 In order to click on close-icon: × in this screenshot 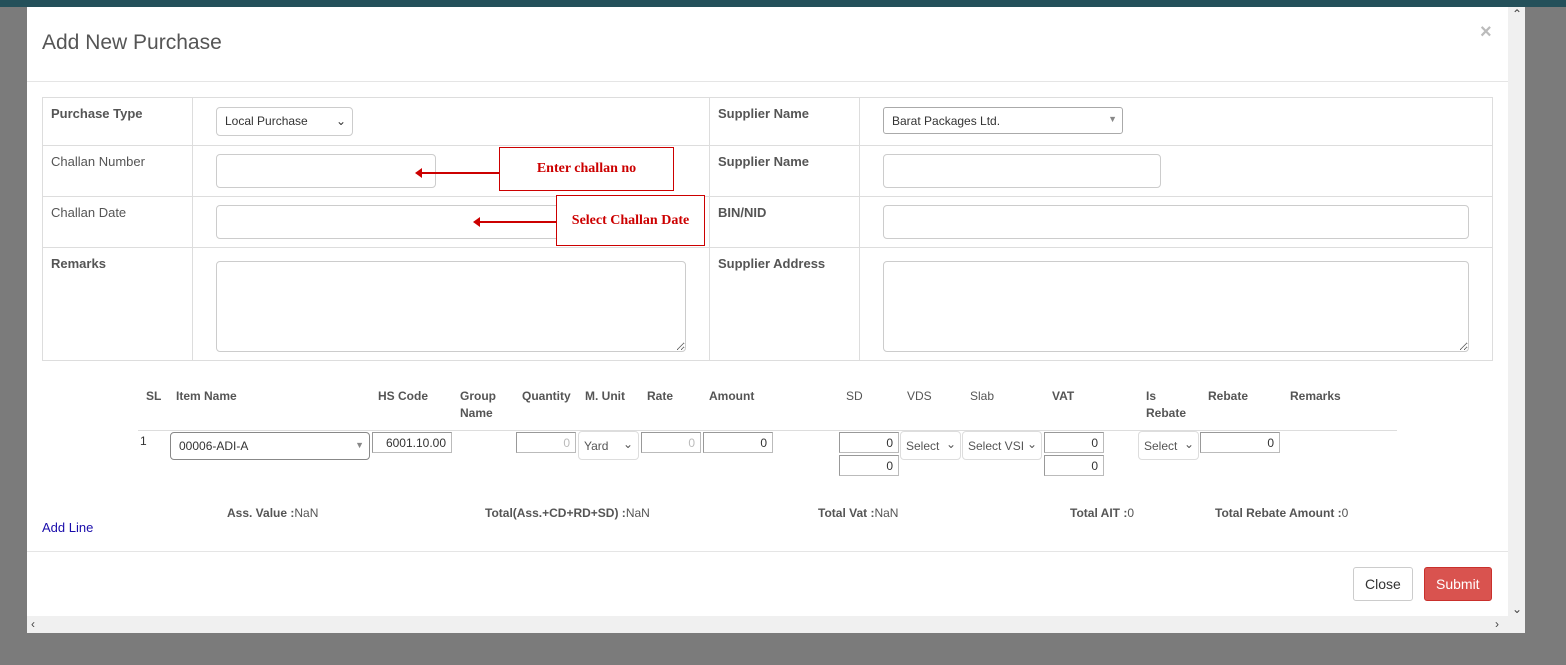, I will do `click(1486, 32)`.